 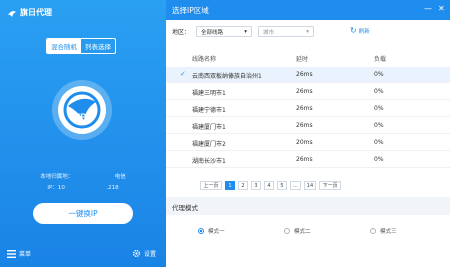 I want to click on proxy-mode-option-2: 模式二, so click(x=297, y=231).